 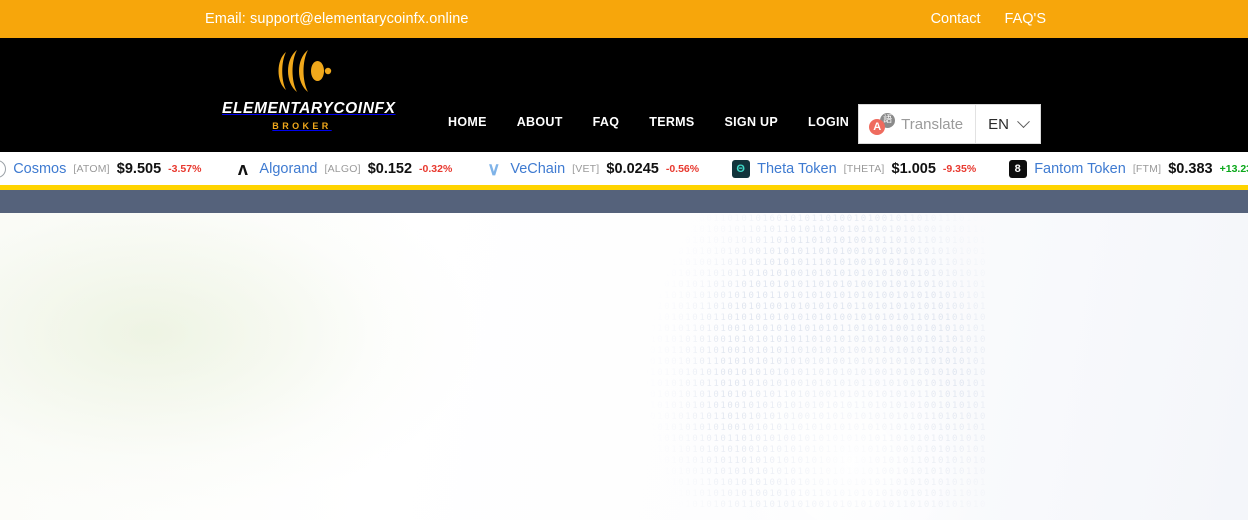 What do you see at coordinates (242, 168) in the screenshot?
I see `algorand-coin-icon: ʌ` at bounding box center [242, 168].